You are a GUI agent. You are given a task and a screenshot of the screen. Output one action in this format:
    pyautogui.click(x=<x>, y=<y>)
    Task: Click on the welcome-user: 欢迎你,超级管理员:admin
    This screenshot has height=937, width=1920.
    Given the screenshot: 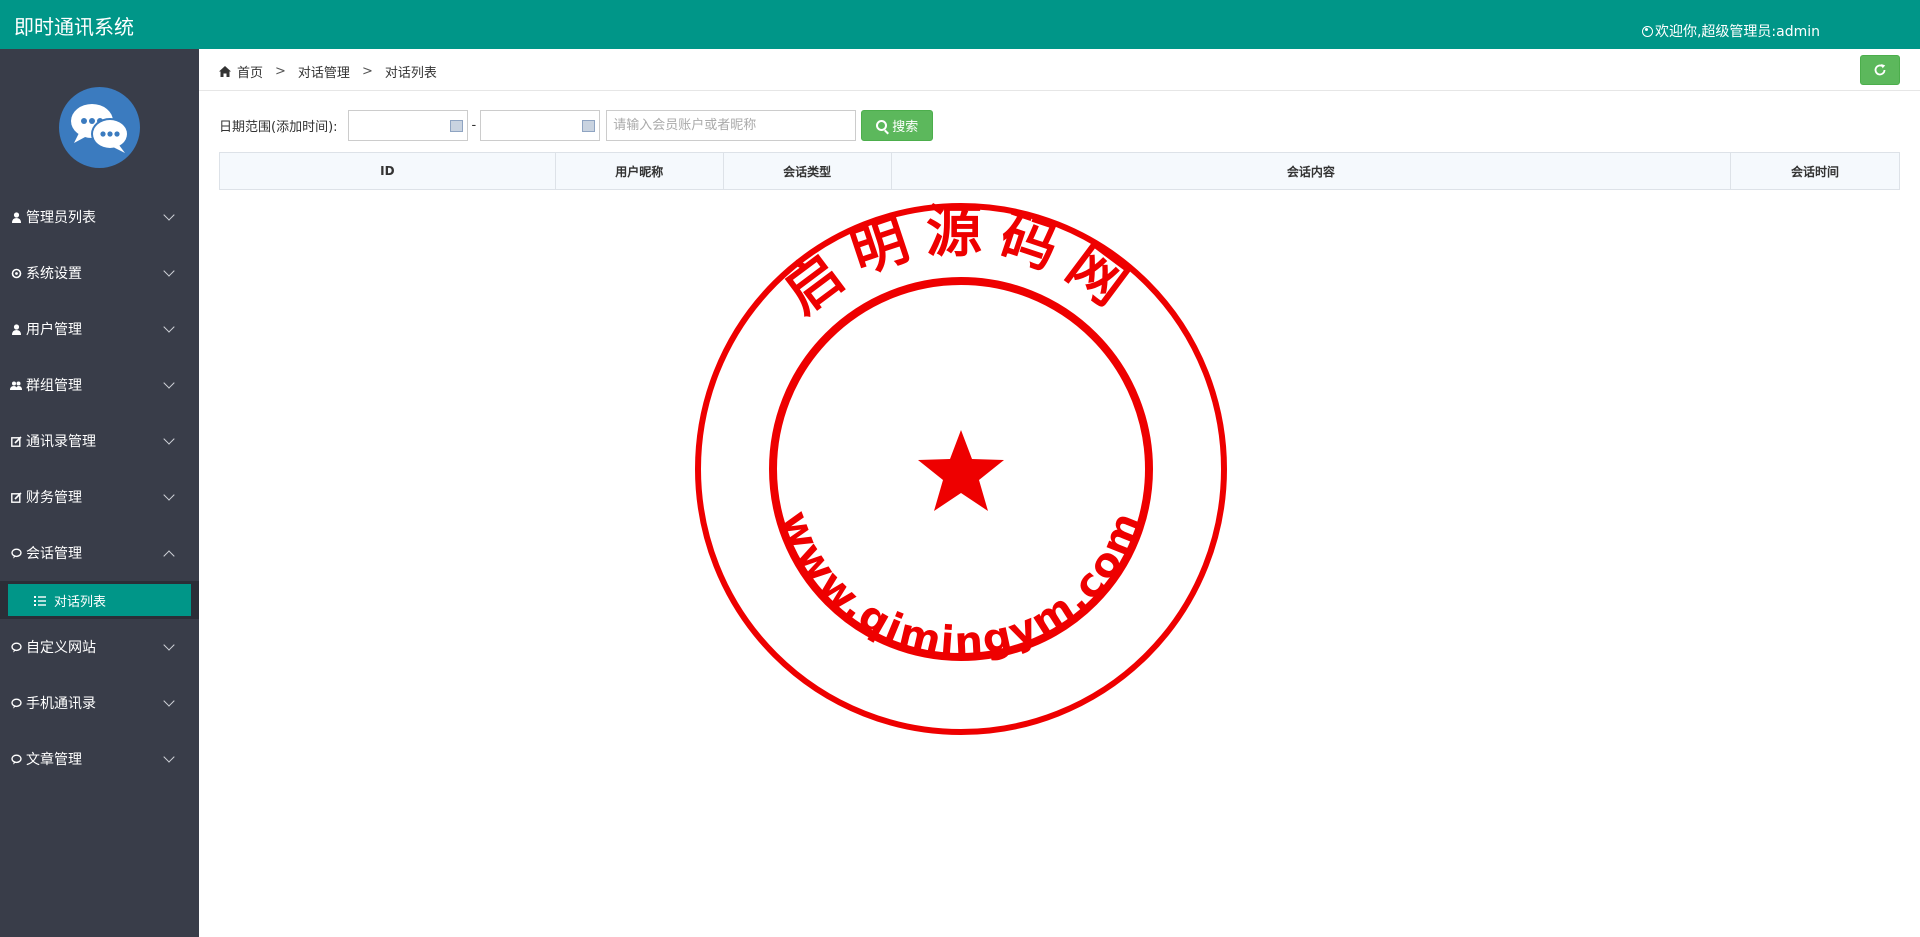 What is the action you would take?
    pyautogui.click(x=1730, y=31)
    